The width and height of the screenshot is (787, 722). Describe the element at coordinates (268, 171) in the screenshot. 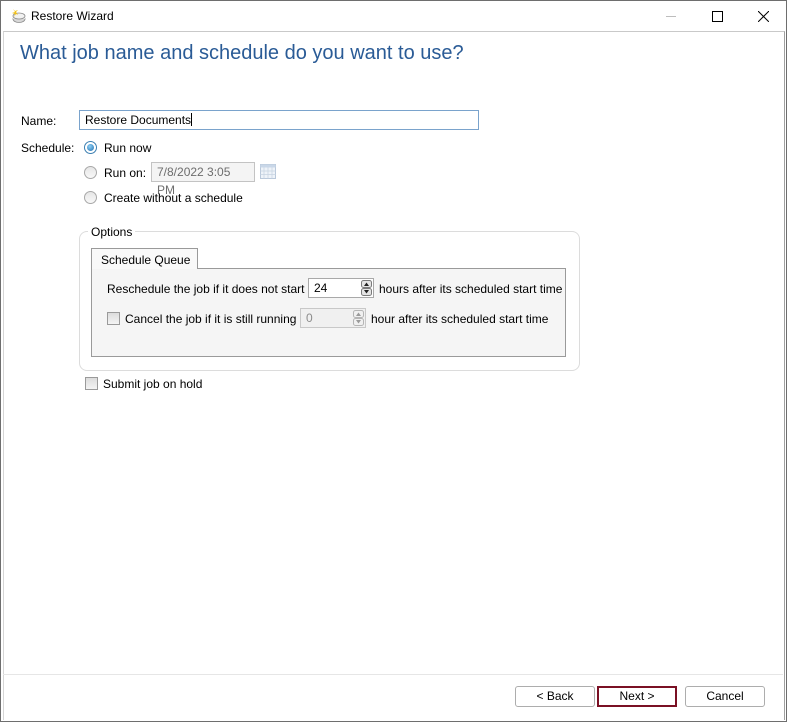

I see `calendar-icon` at that location.